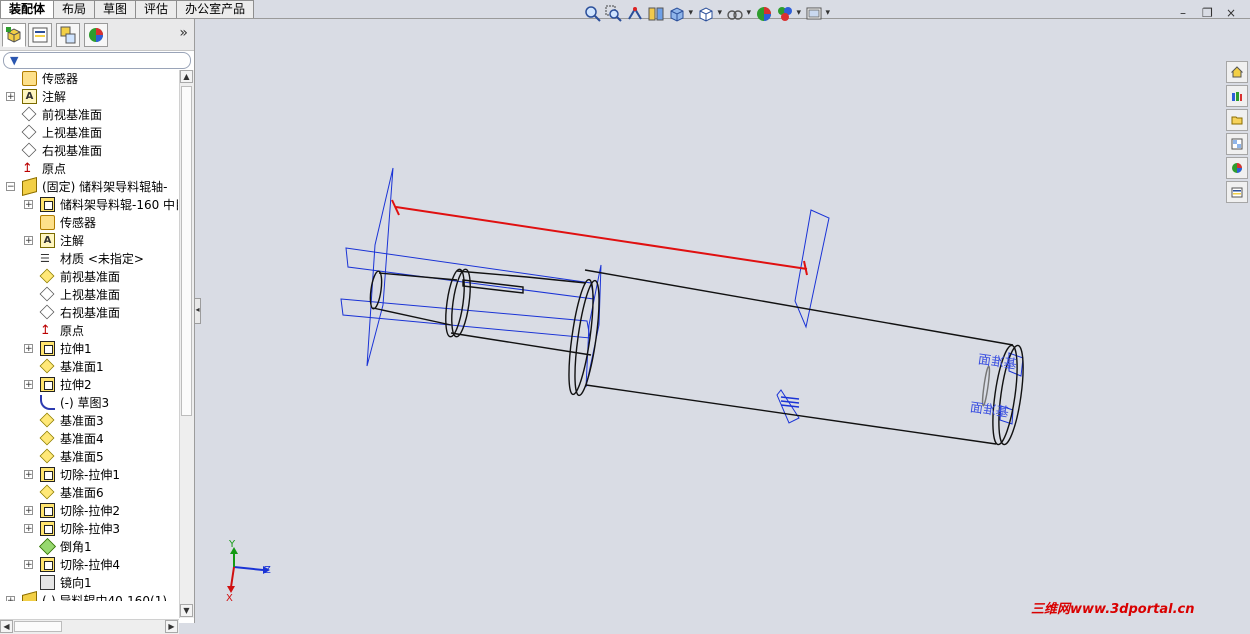 Image resolution: width=1250 pixels, height=634 pixels. Describe the element at coordinates (764, 14) in the screenshot. I see `edit-appearance-icon` at that location.